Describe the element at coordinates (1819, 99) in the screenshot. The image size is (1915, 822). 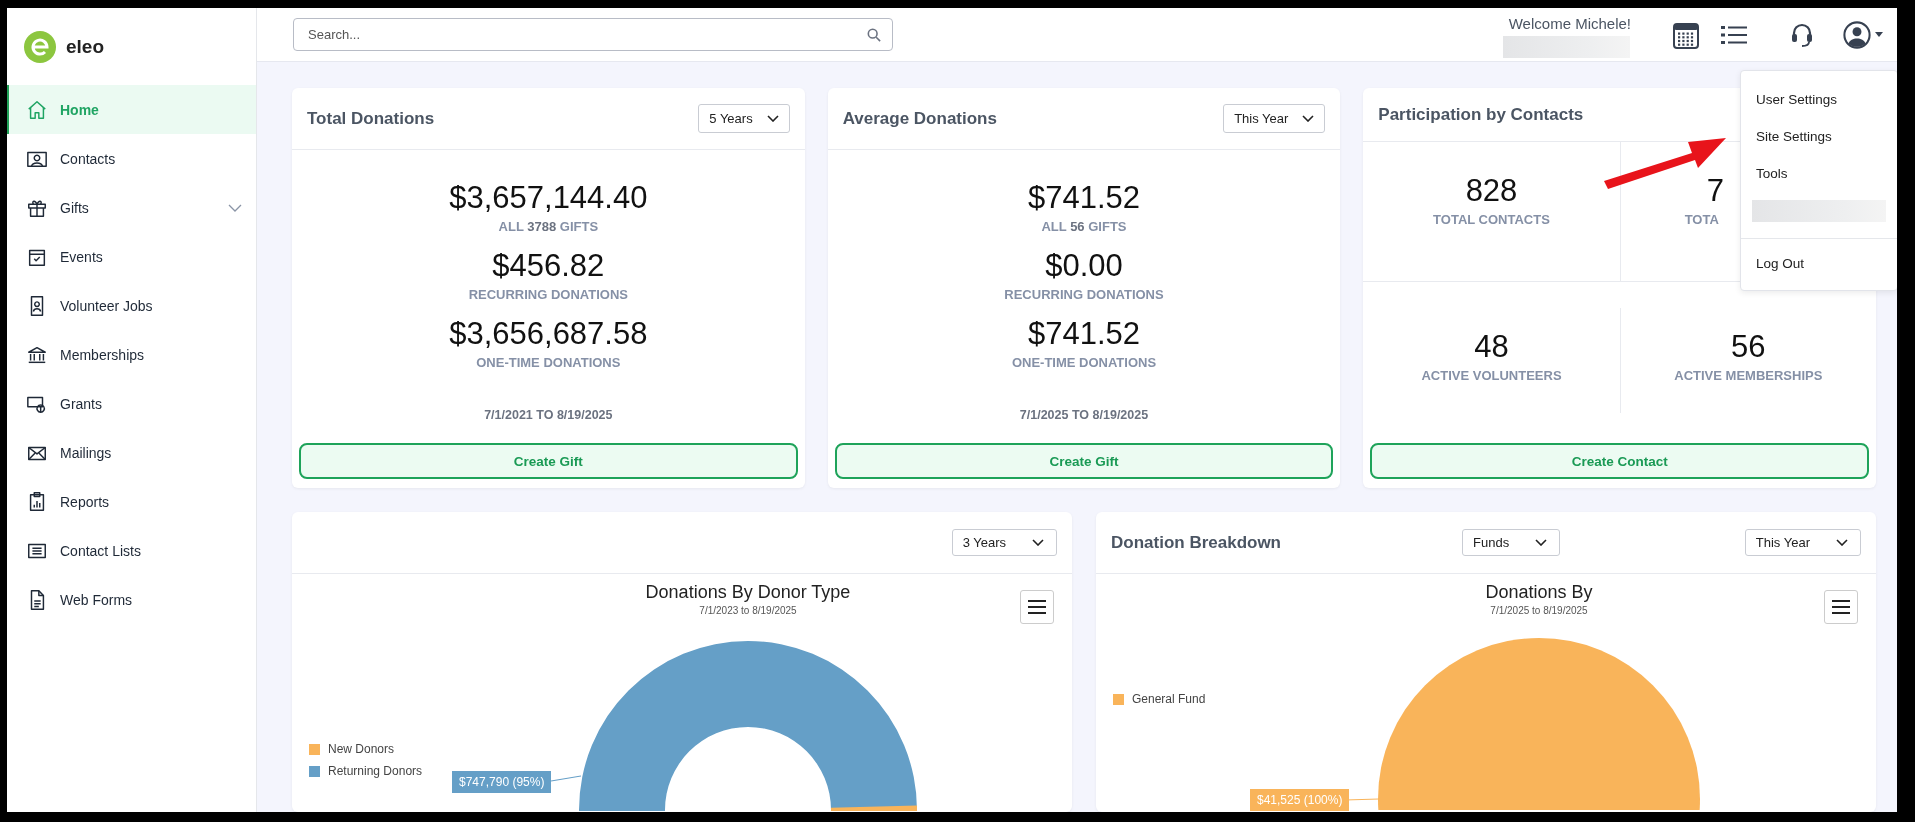
I see `menu-item: User Settings` at that location.